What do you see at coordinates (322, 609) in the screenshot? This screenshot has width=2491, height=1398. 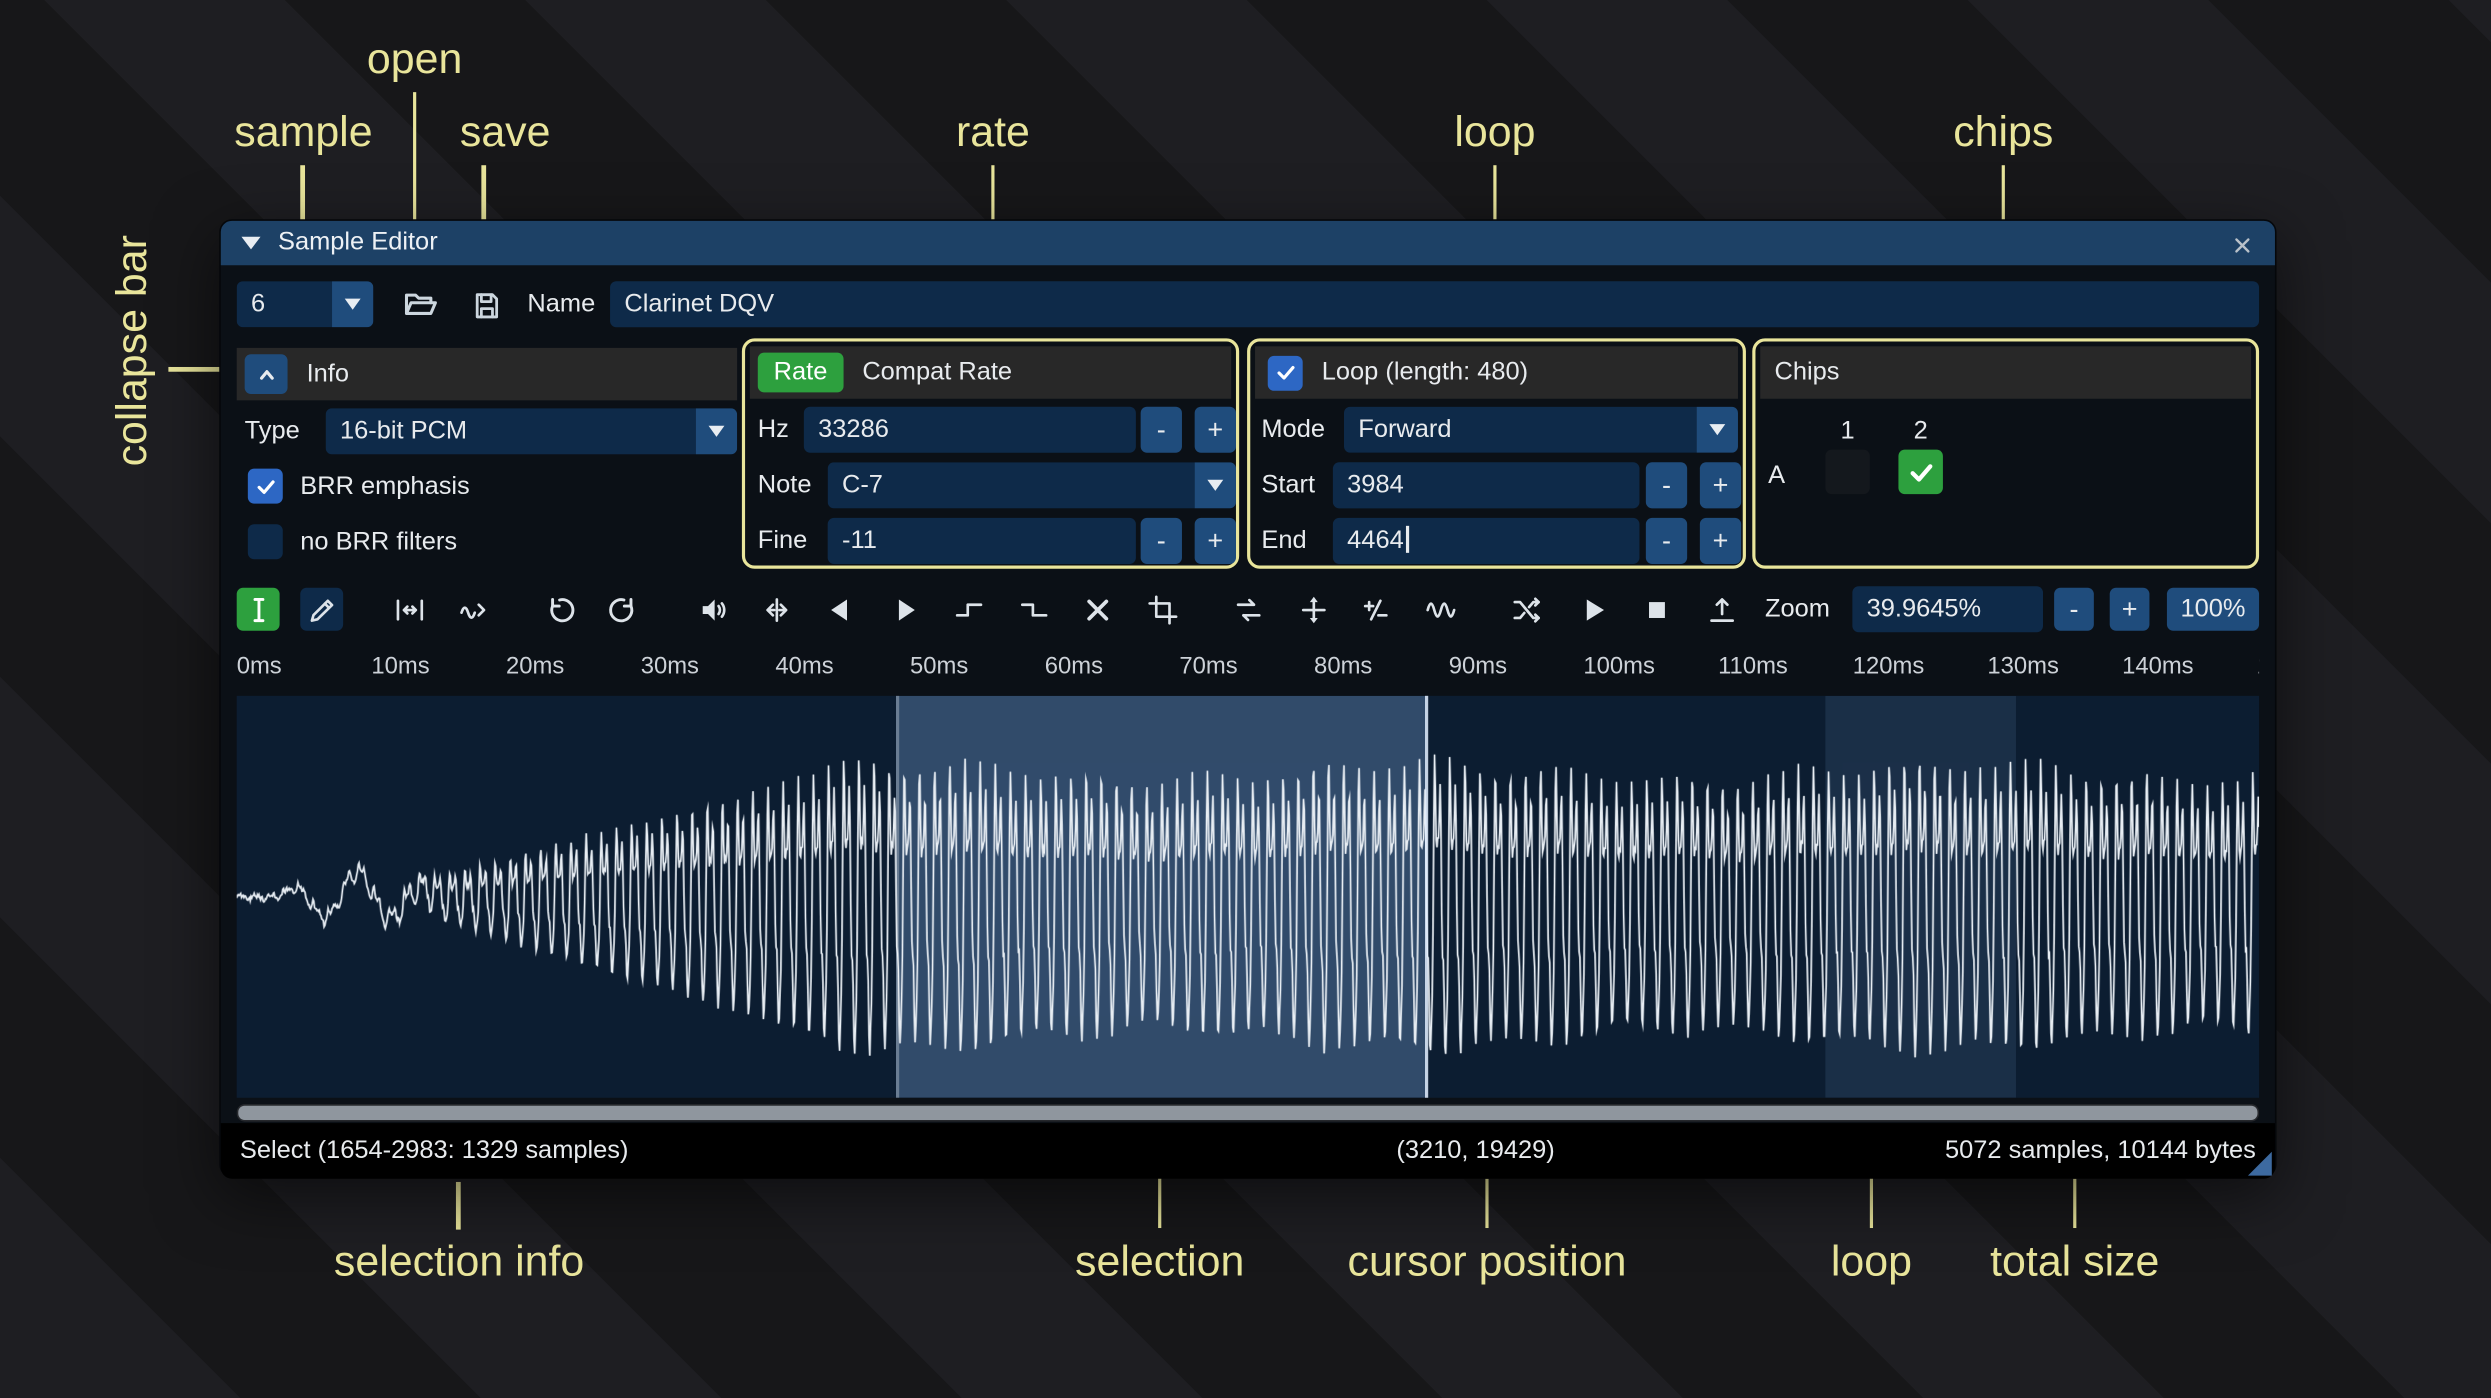 I see `draw-tool-button` at bounding box center [322, 609].